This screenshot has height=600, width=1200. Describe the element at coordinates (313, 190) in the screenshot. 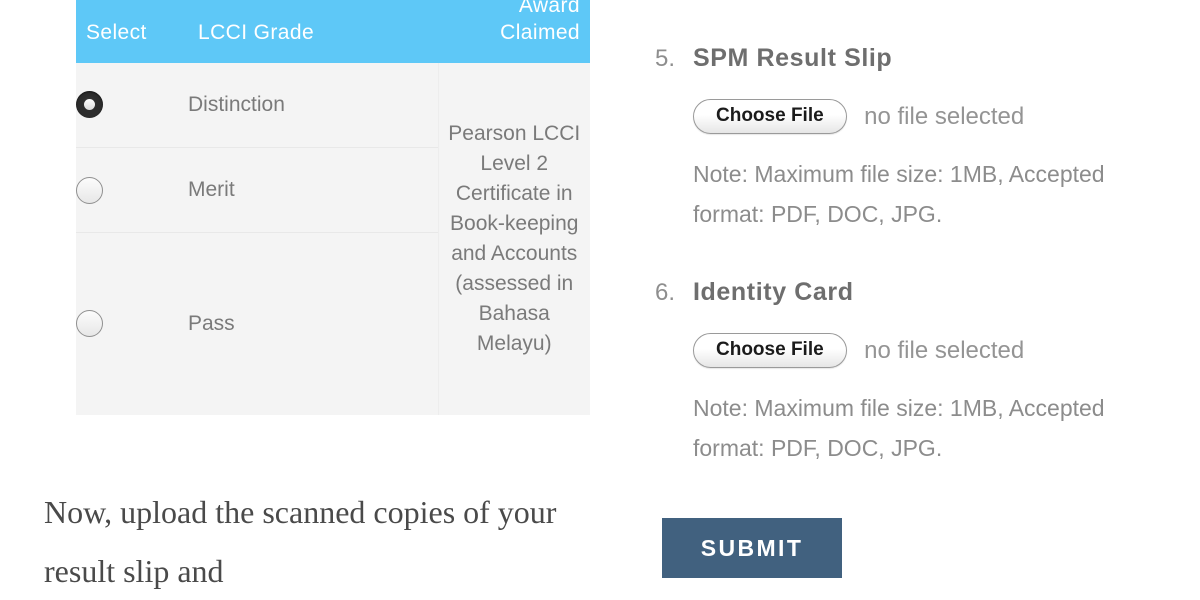

I see `grade-label-cell: Merit` at that location.